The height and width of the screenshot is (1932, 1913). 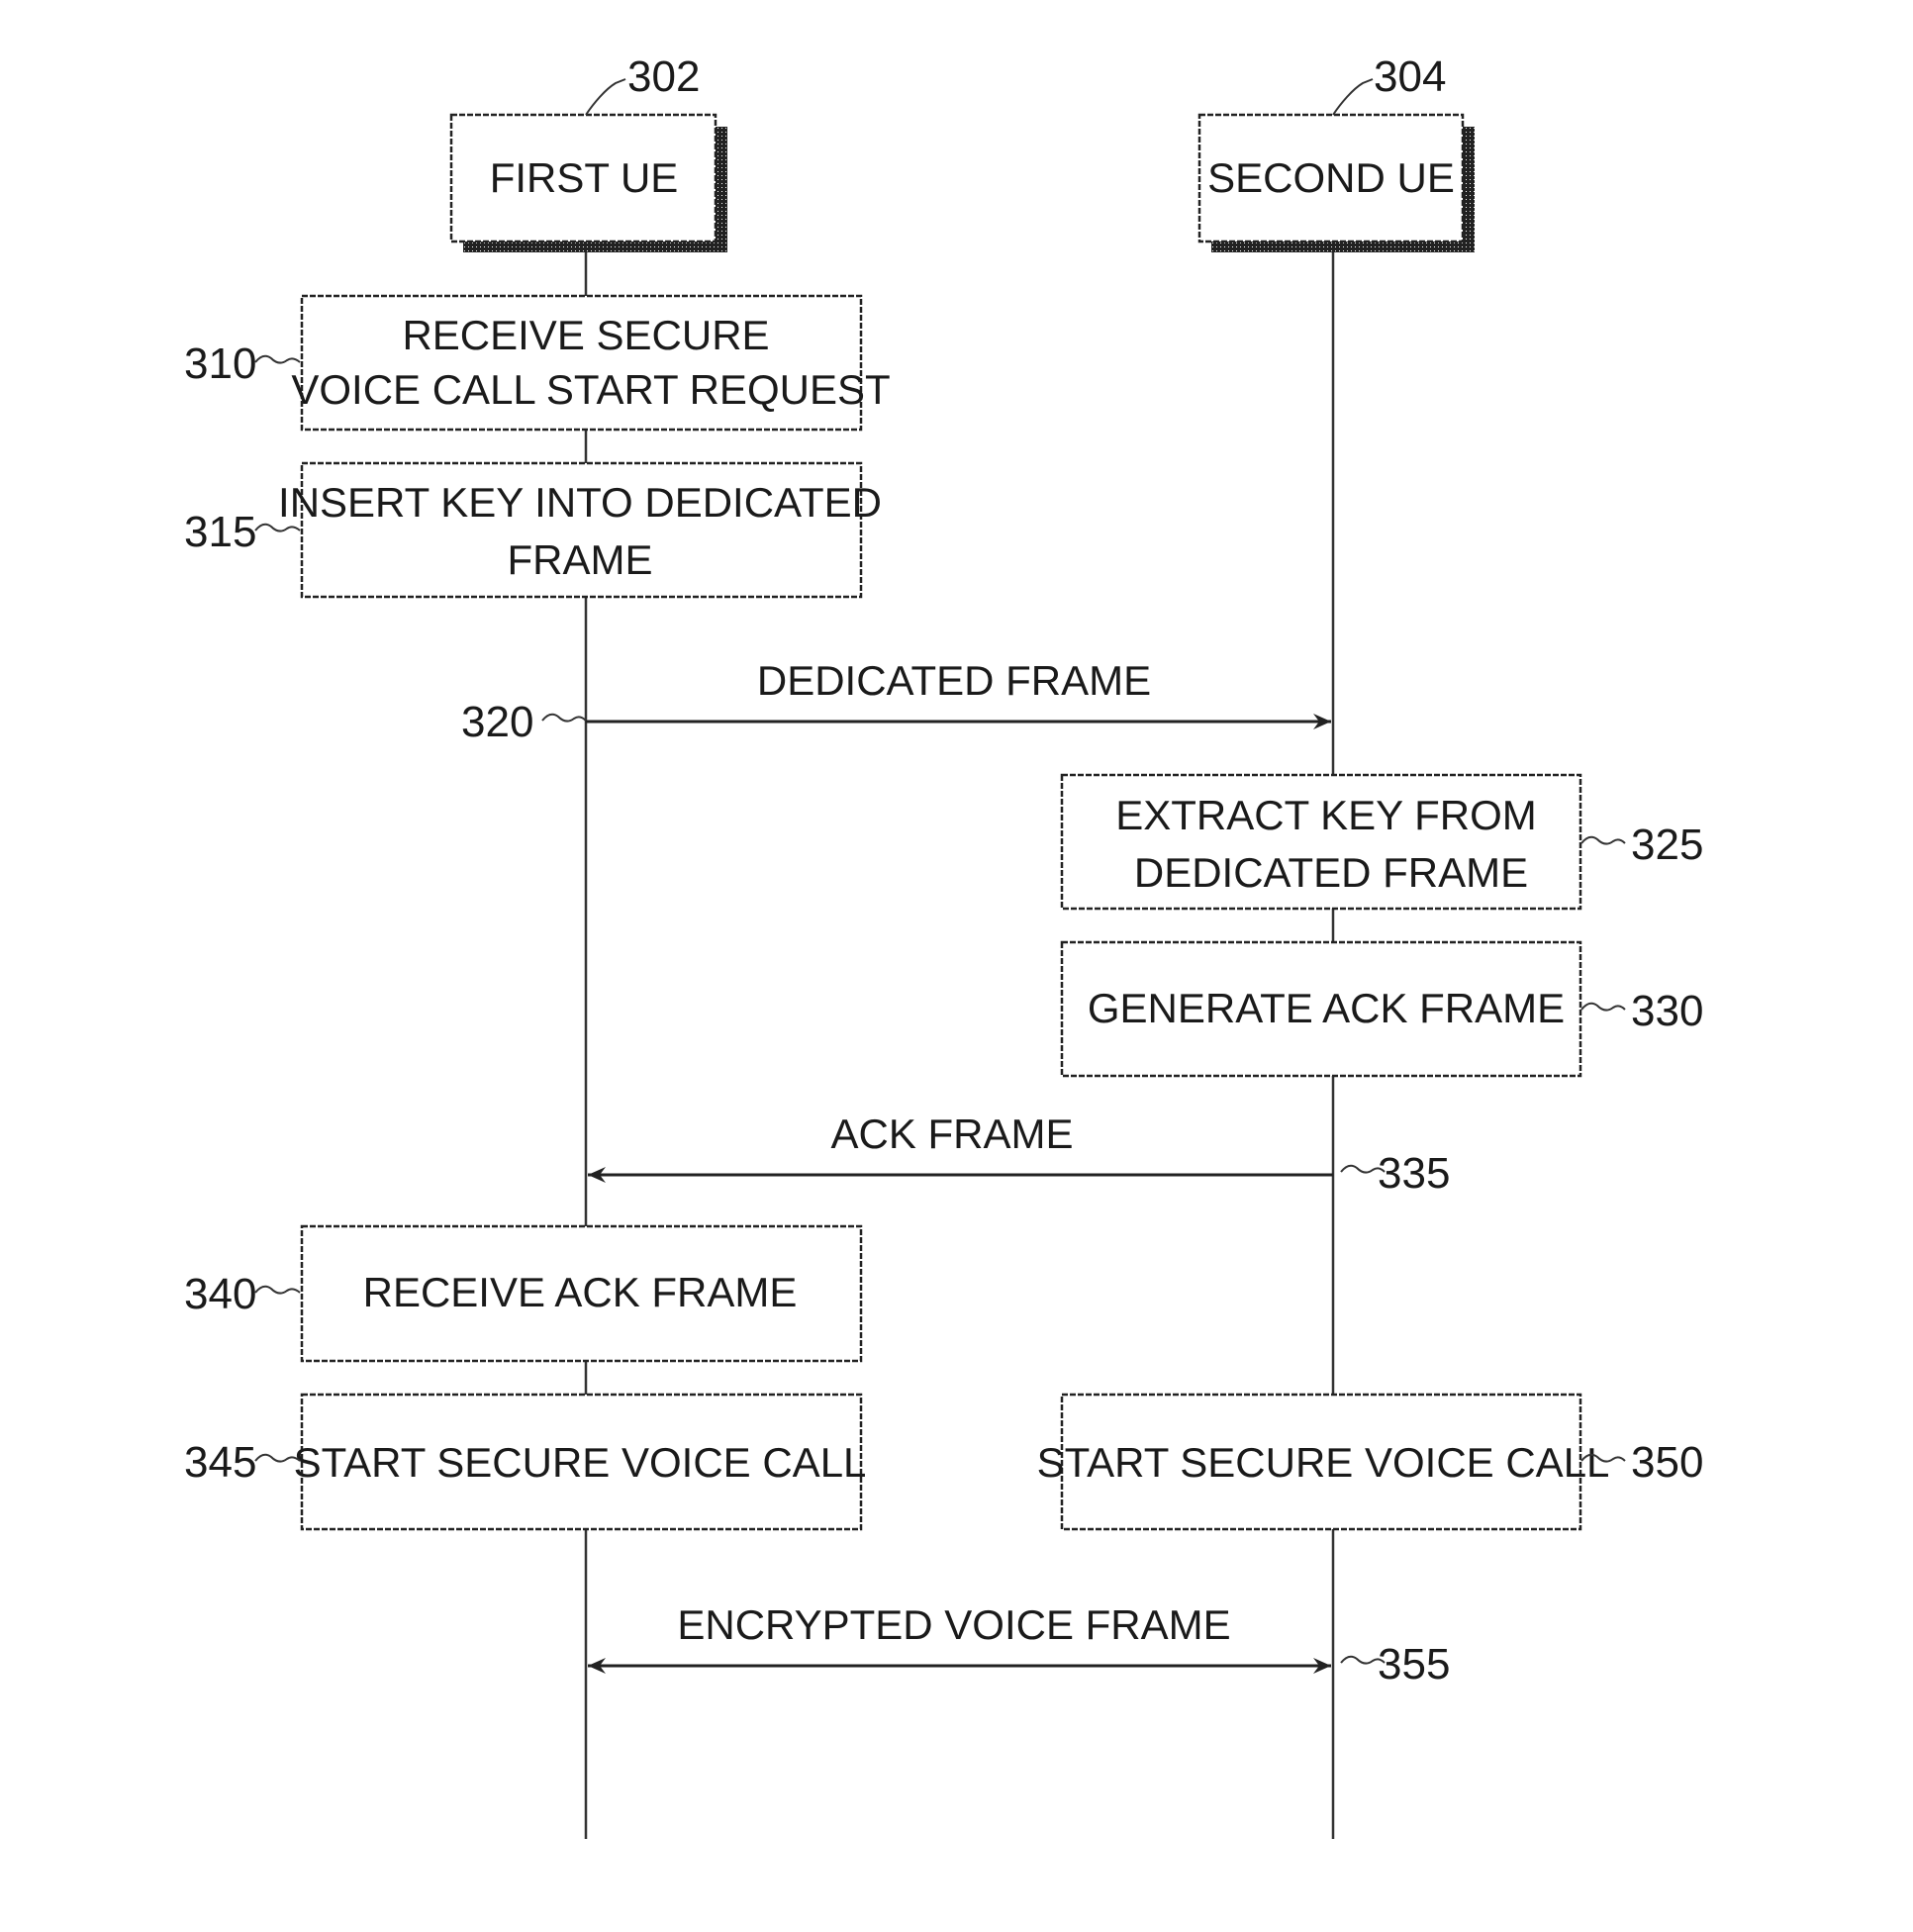 I want to click on step-345-box: START SECURE VOICE CALL 345, so click(x=525, y=1462).